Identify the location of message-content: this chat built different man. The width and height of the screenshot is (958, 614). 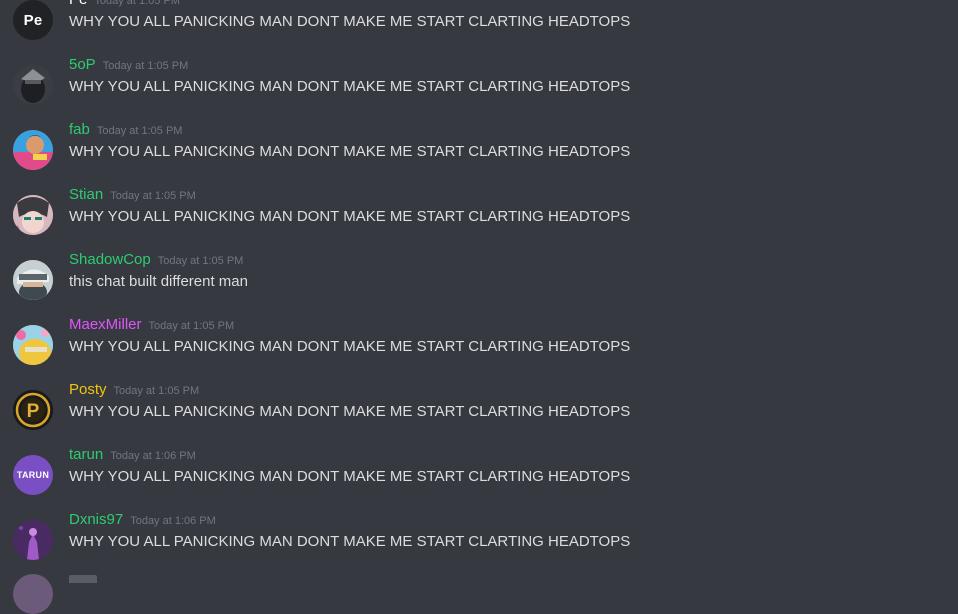
(158, 281).